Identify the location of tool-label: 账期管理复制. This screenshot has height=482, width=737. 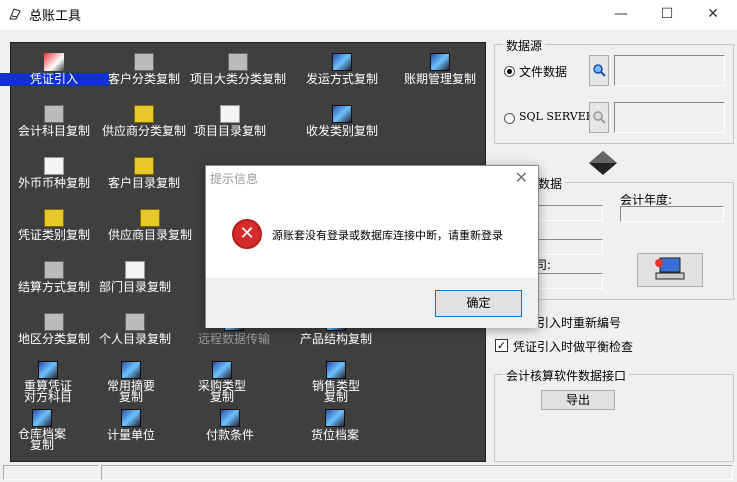
(439, 79).